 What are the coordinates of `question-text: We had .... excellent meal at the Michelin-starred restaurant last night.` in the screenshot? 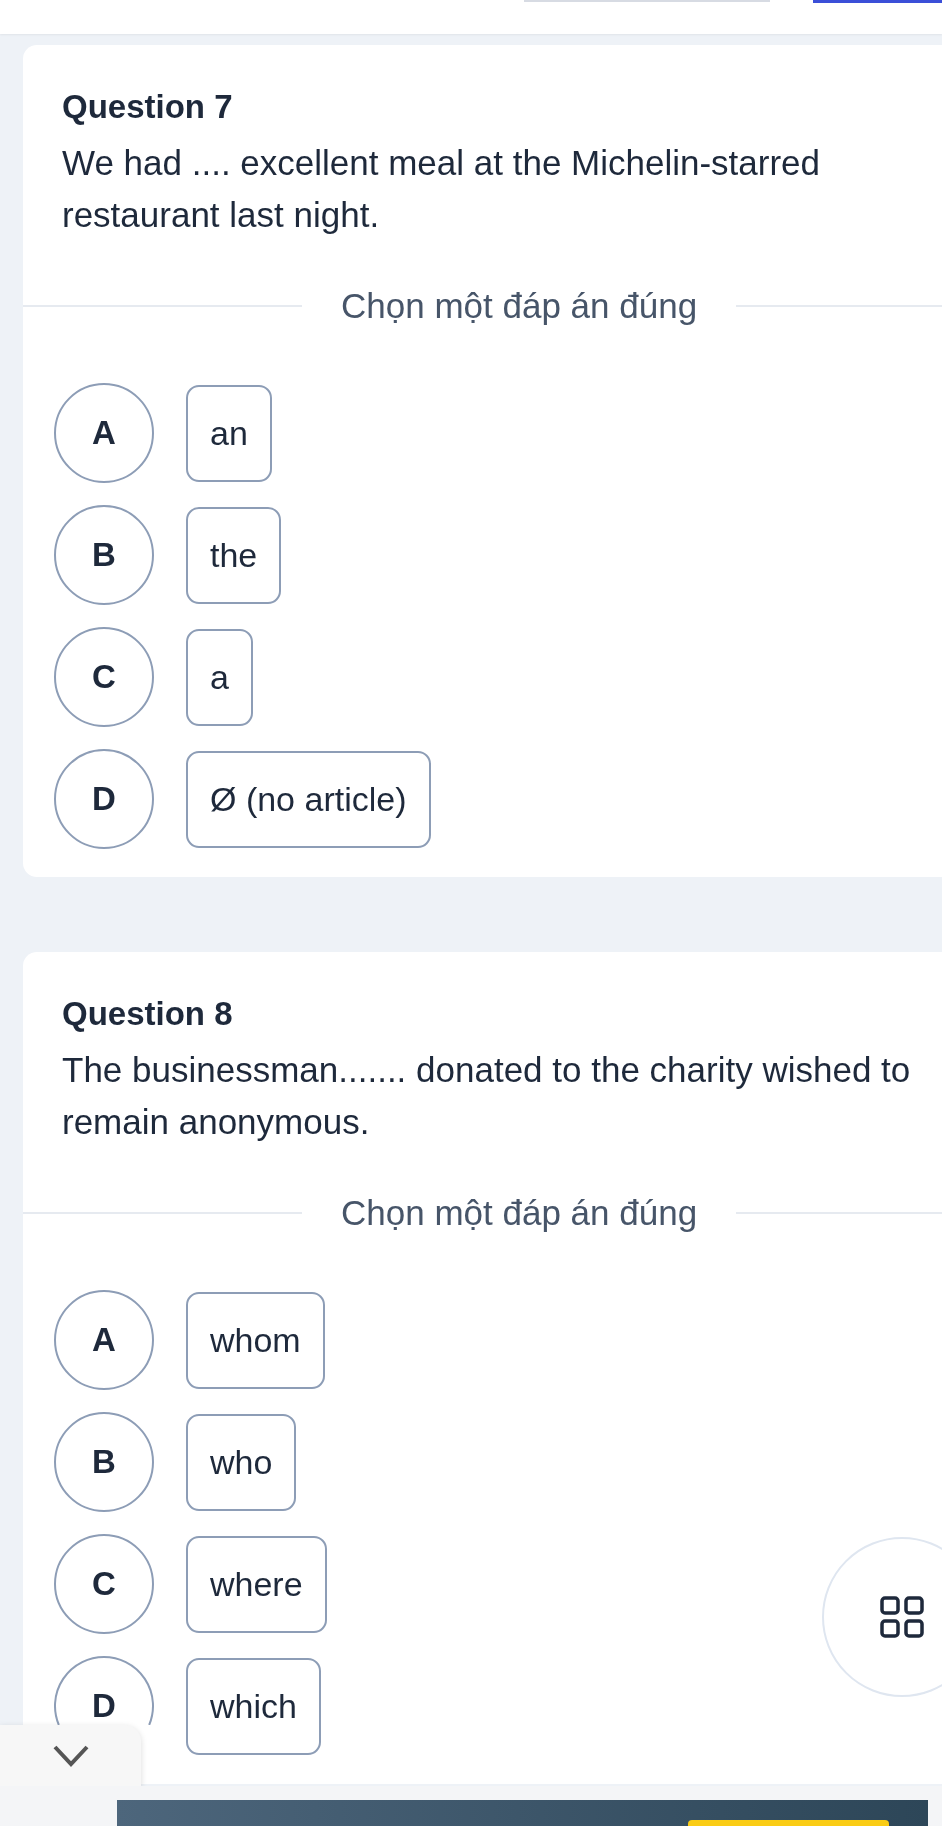 It's located at (442, 189).